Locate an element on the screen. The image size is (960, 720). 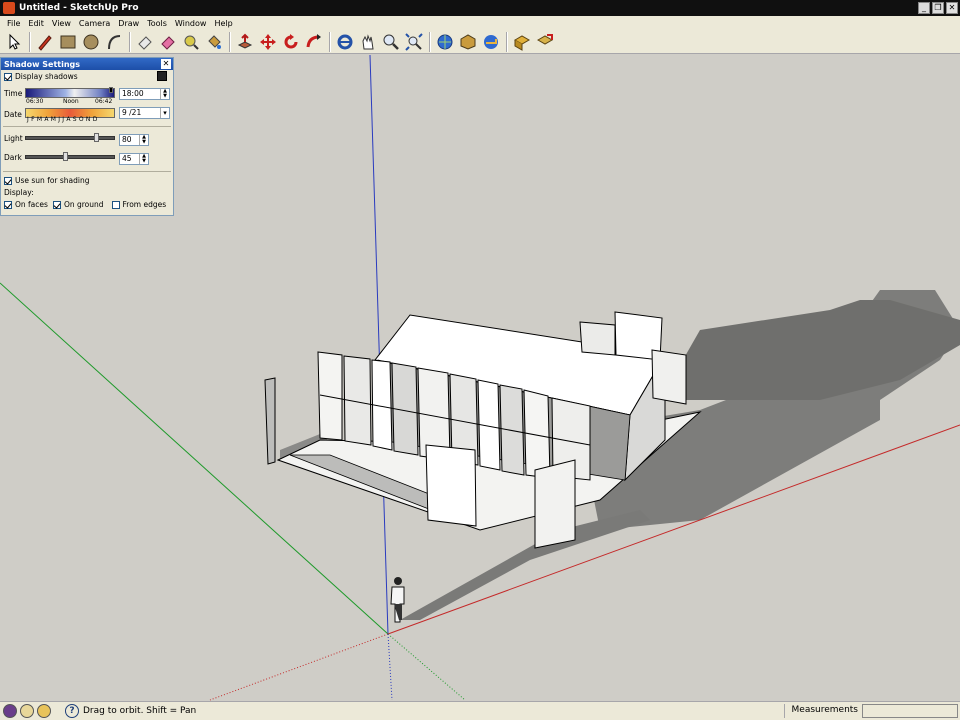
move-icon is located at coordinates (268, 41).